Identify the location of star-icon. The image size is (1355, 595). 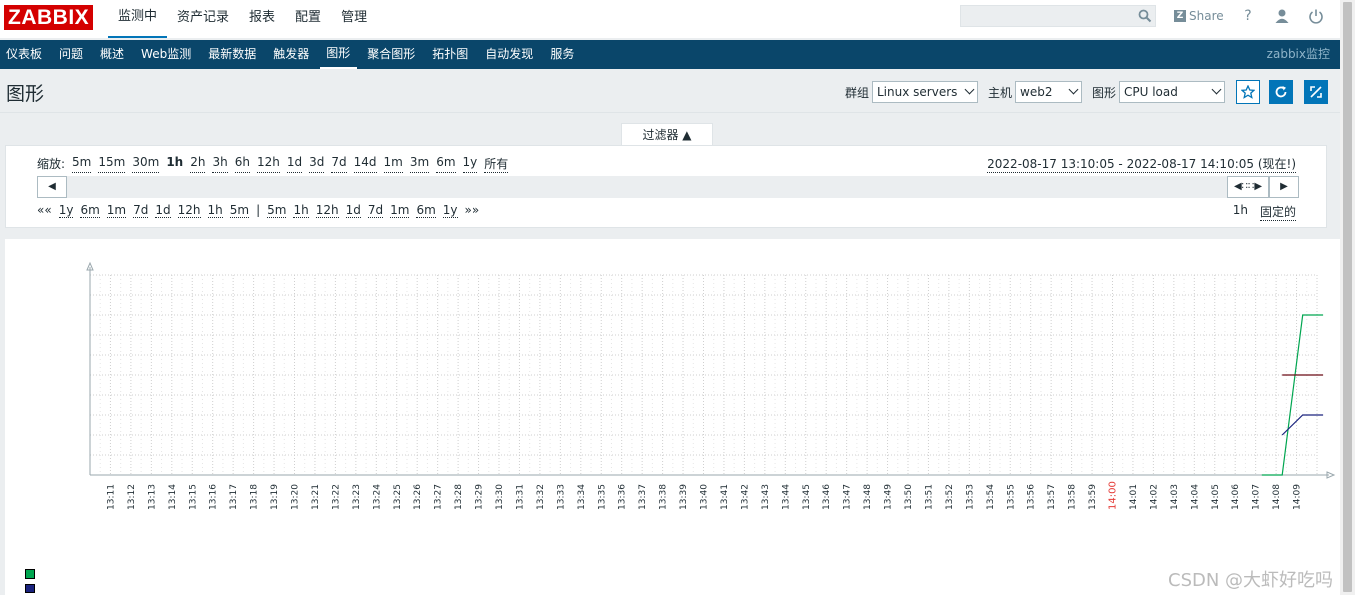
(1248, 91).